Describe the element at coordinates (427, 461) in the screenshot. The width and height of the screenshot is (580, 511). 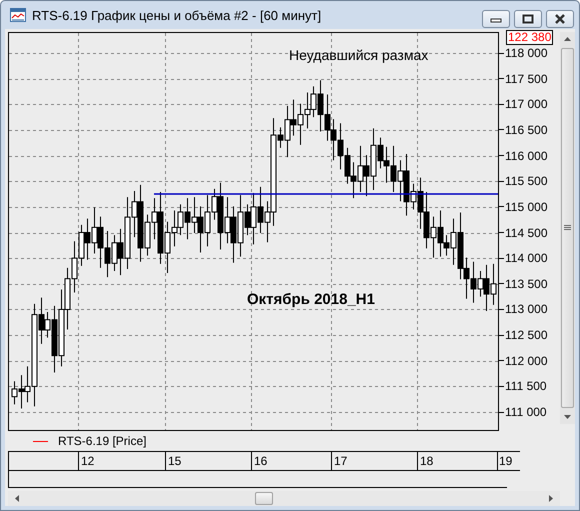
I see `date-label: 18` at that location.